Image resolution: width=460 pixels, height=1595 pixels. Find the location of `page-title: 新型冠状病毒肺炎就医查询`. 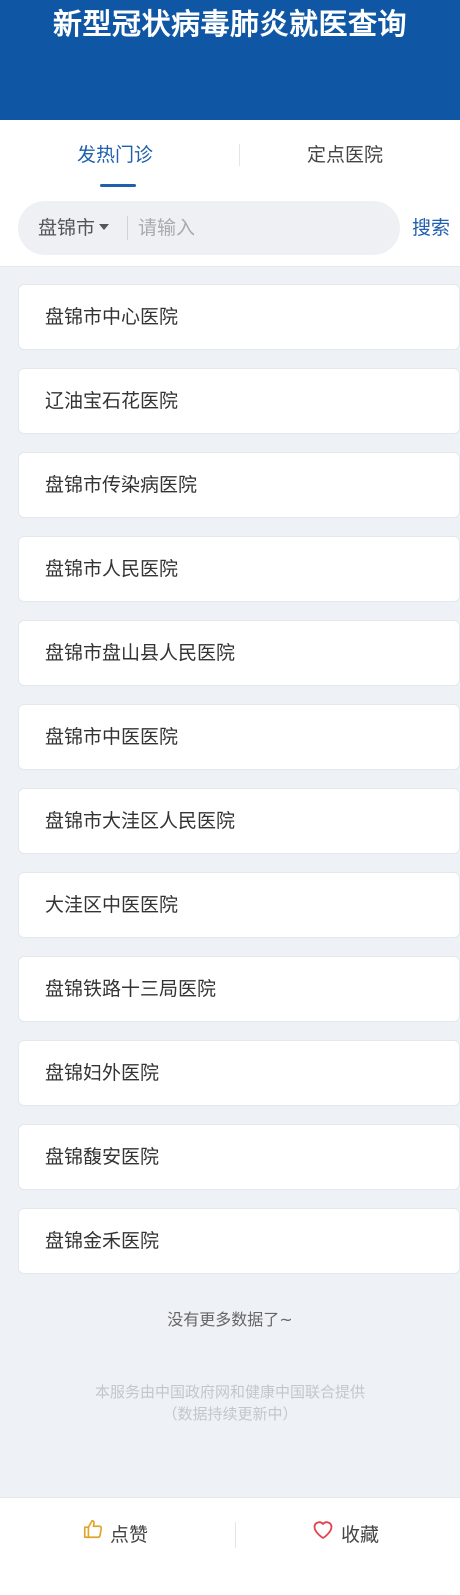

page-title: 新型冠状病毒肺炎就医查询 is located at coordinates (229, 24).